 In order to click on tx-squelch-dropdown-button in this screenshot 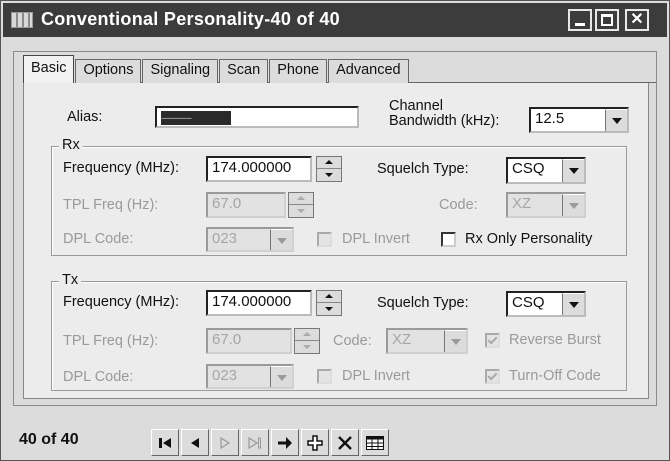, I will do `click(573, 304)`.